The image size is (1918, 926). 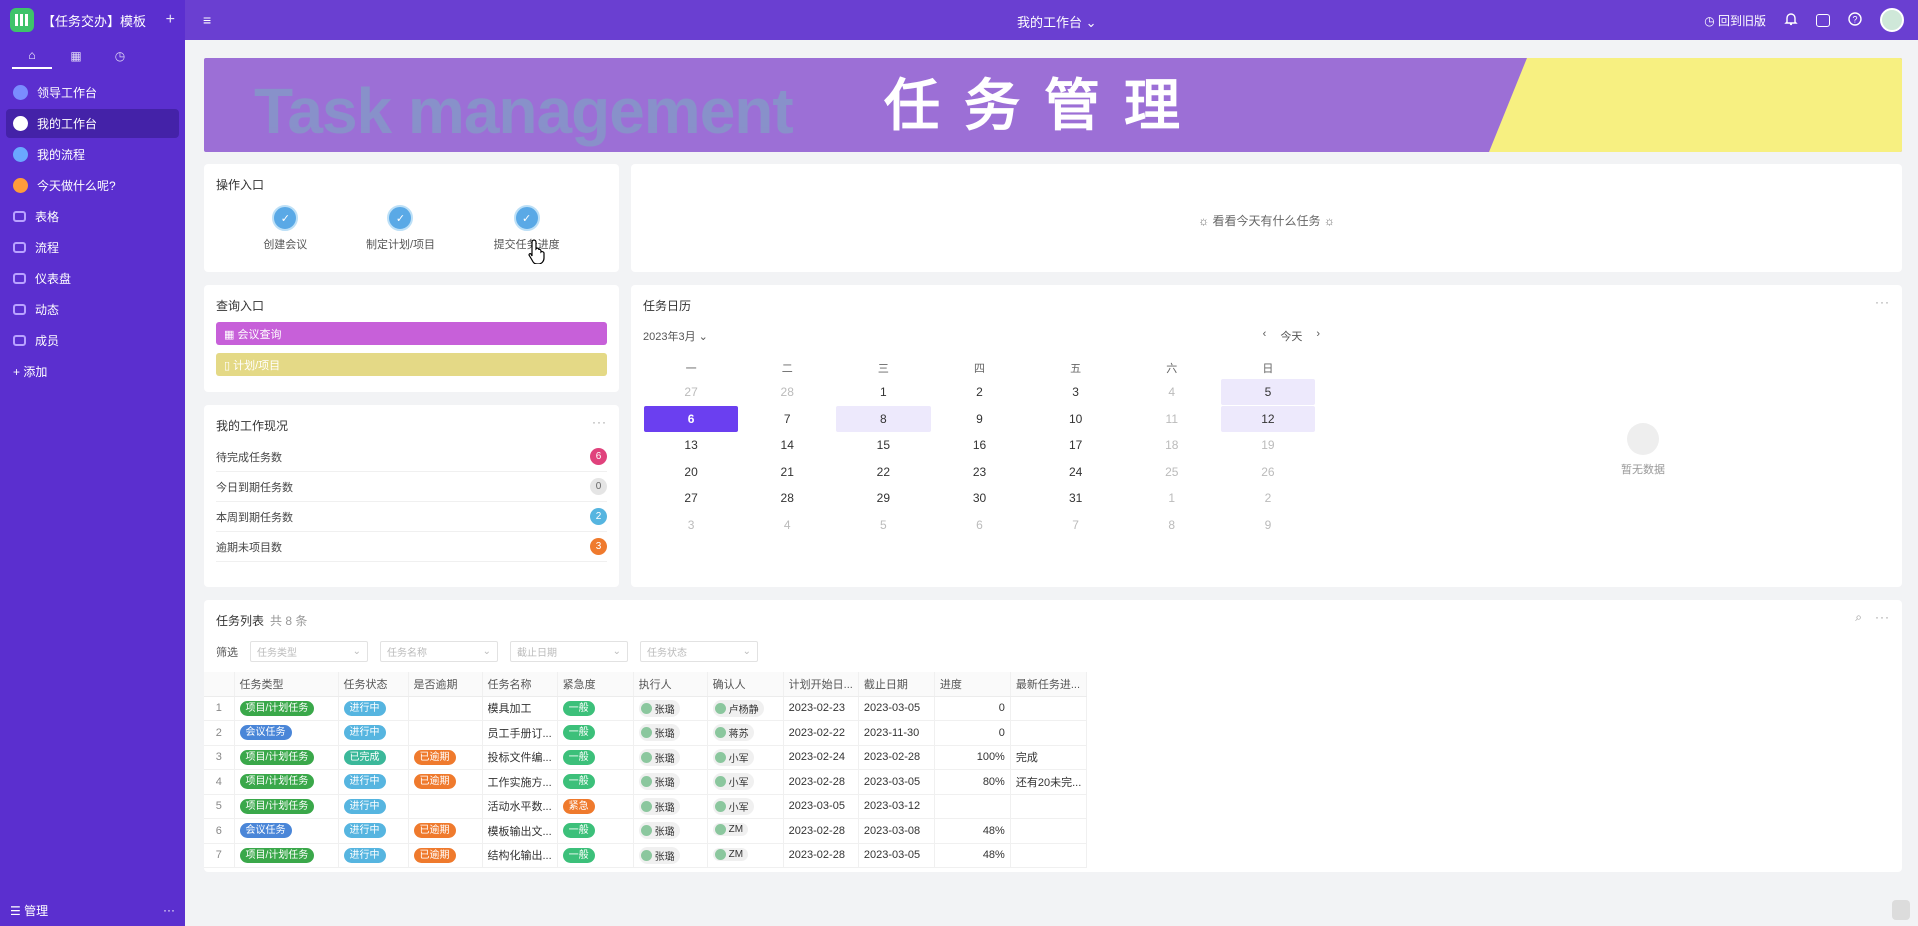 I want to click on sidebar-item-2: 我的流程, so click(x=92, y=154).